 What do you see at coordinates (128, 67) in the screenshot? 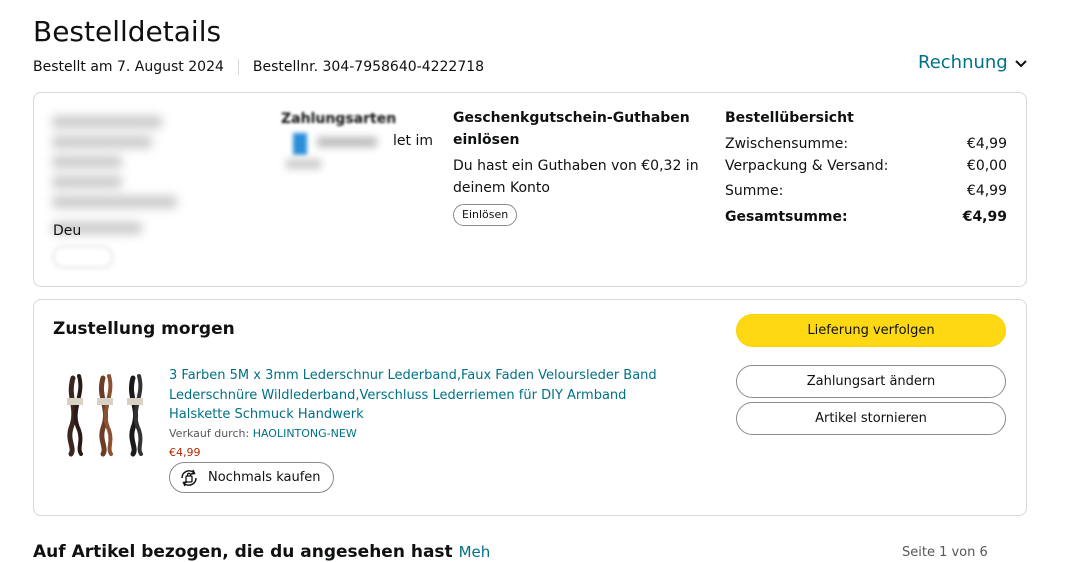
I see `order-date: Bestellt am 7. August 2024` at bounding box center [128, 67].